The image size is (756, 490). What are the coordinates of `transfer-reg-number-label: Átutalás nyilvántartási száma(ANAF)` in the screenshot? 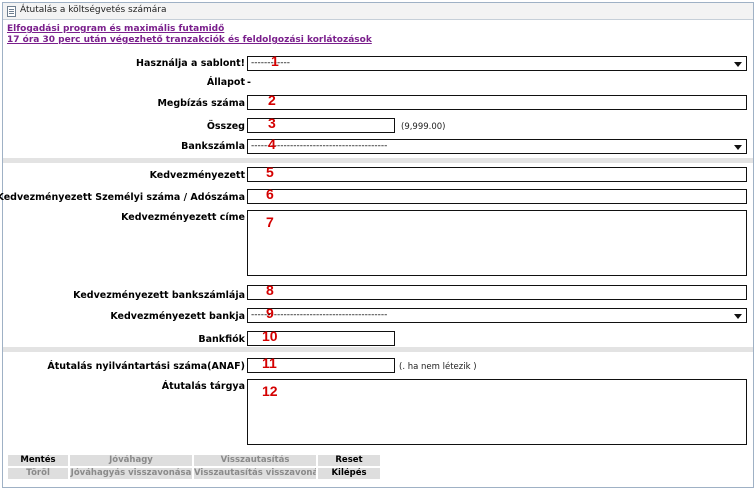 It's located at (146, 366).